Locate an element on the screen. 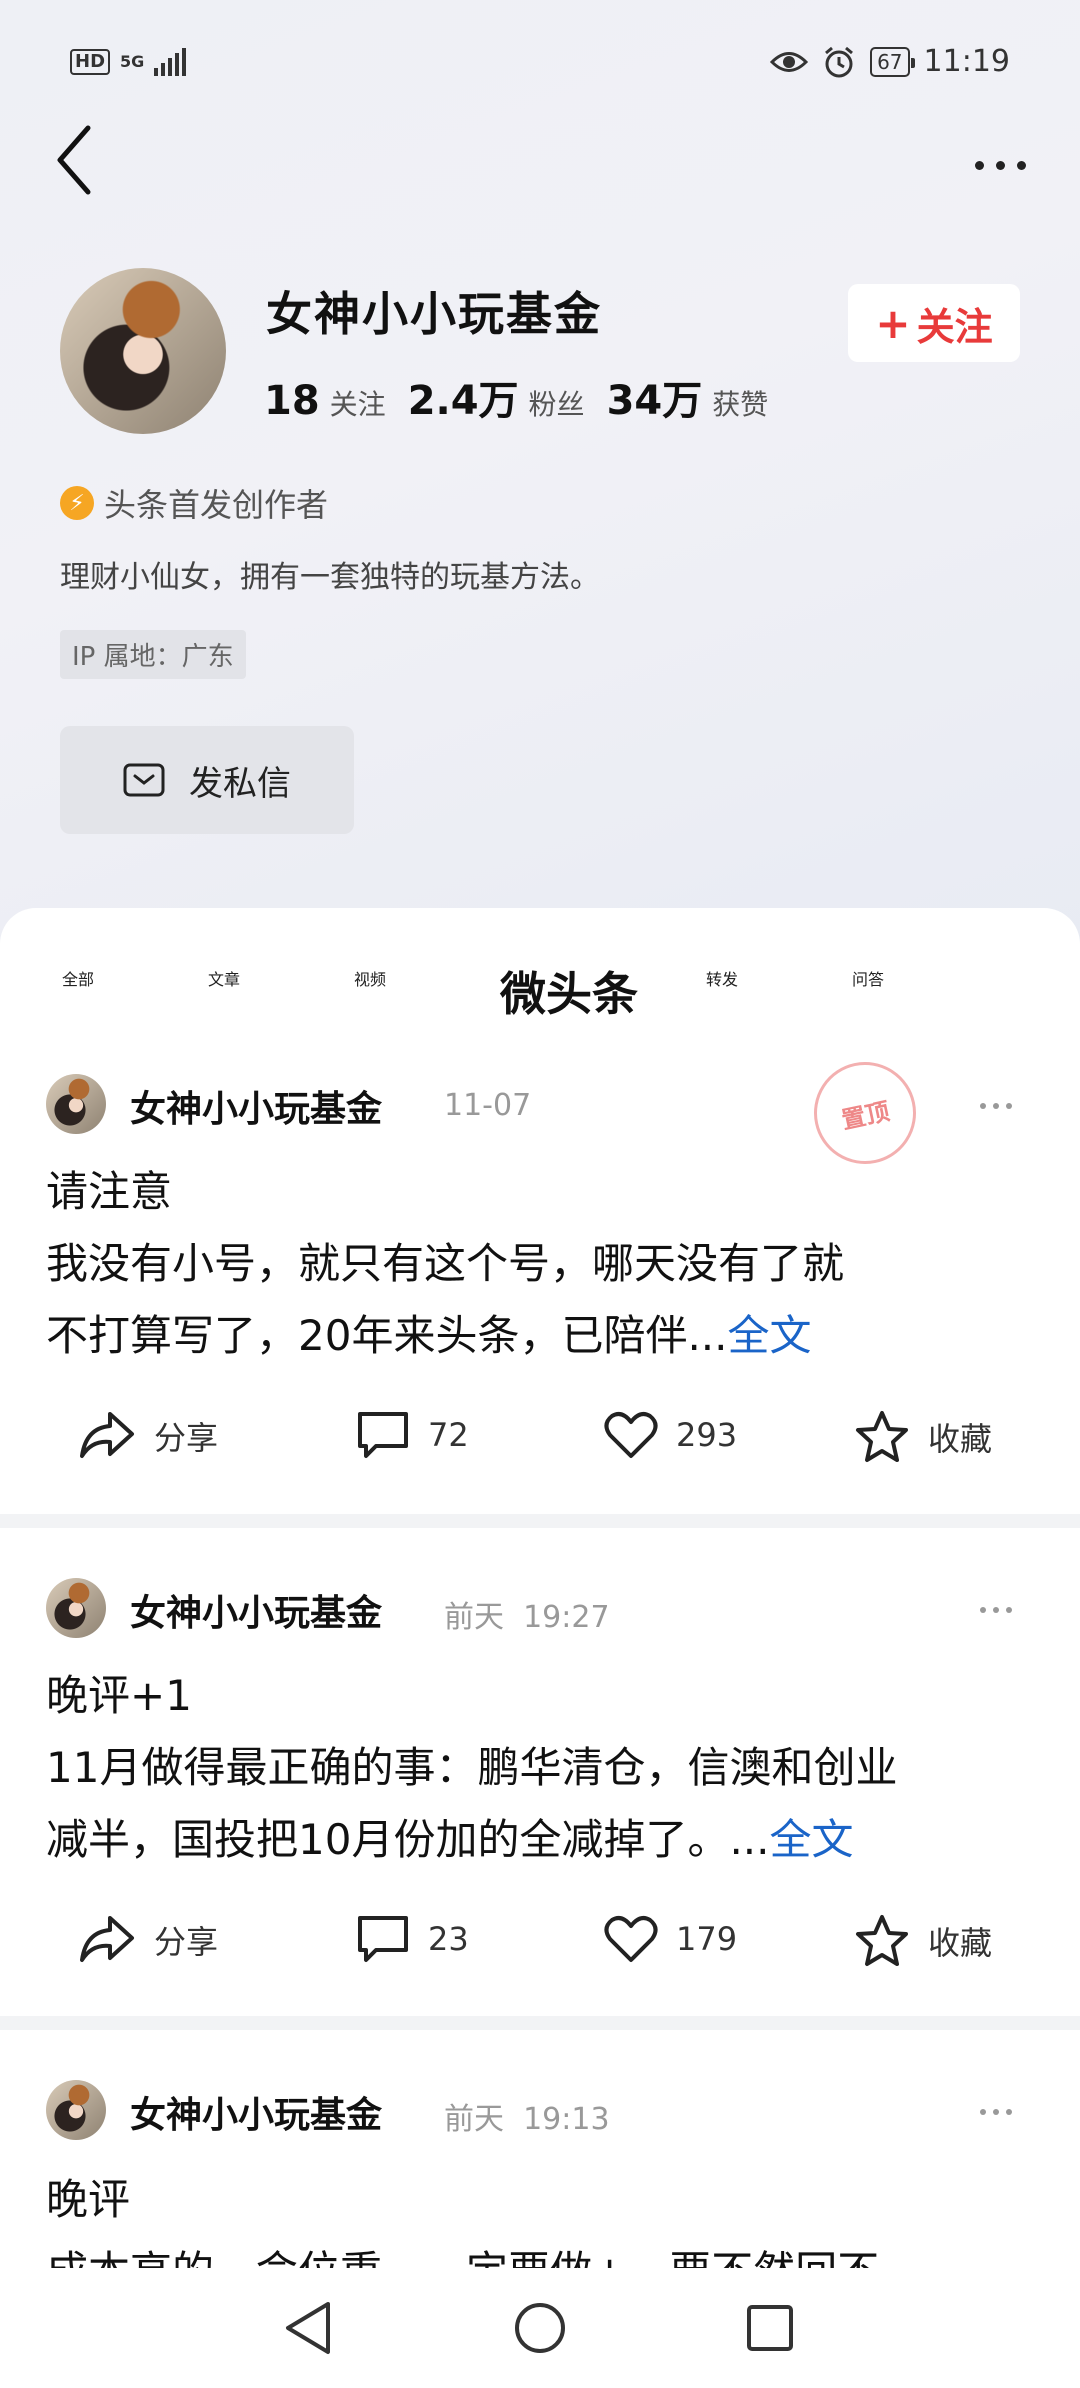  tab-qa: 问答 is located at coordinates (868, 978).